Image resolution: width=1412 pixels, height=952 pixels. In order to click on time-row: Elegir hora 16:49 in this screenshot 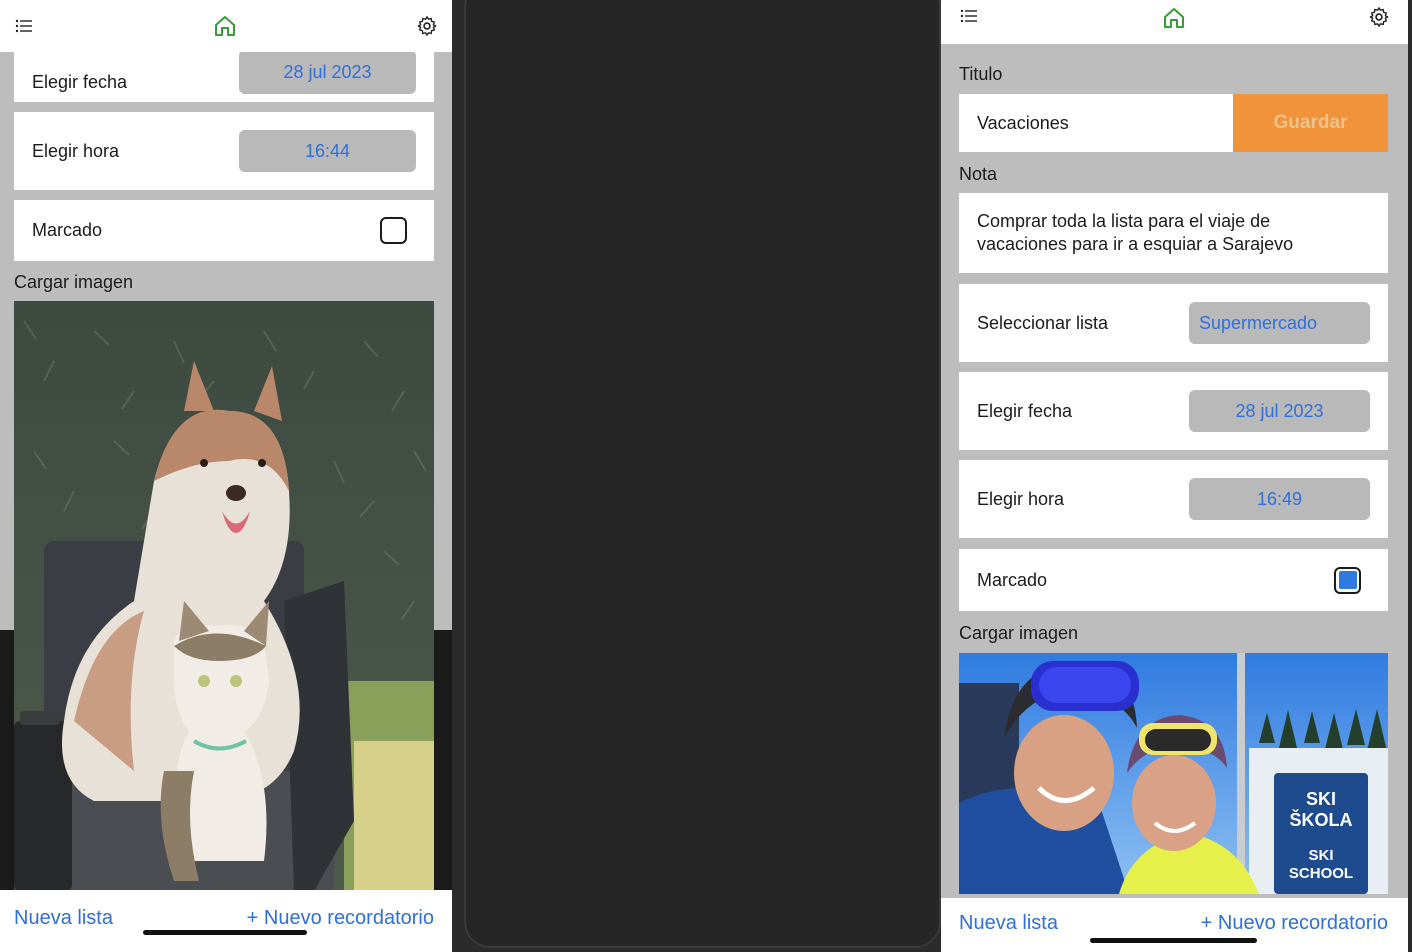, I will do `click(1173, 499)`.